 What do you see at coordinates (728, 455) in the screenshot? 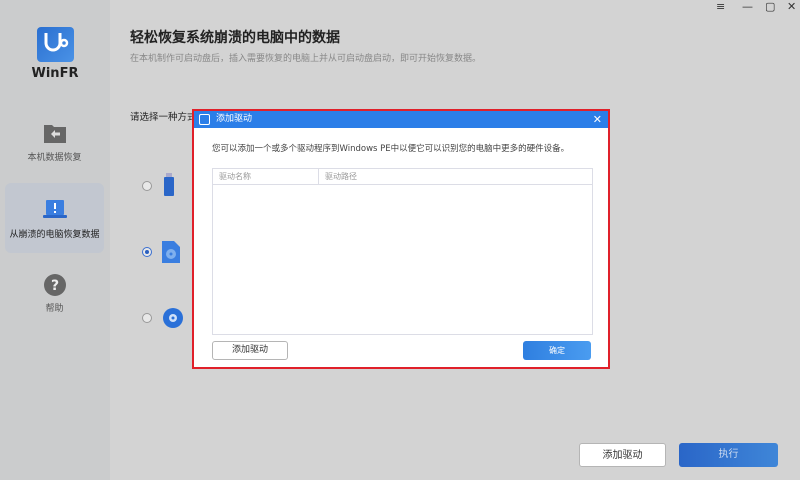
I see `execute-button: 执行` at bounding box center [728, 455].